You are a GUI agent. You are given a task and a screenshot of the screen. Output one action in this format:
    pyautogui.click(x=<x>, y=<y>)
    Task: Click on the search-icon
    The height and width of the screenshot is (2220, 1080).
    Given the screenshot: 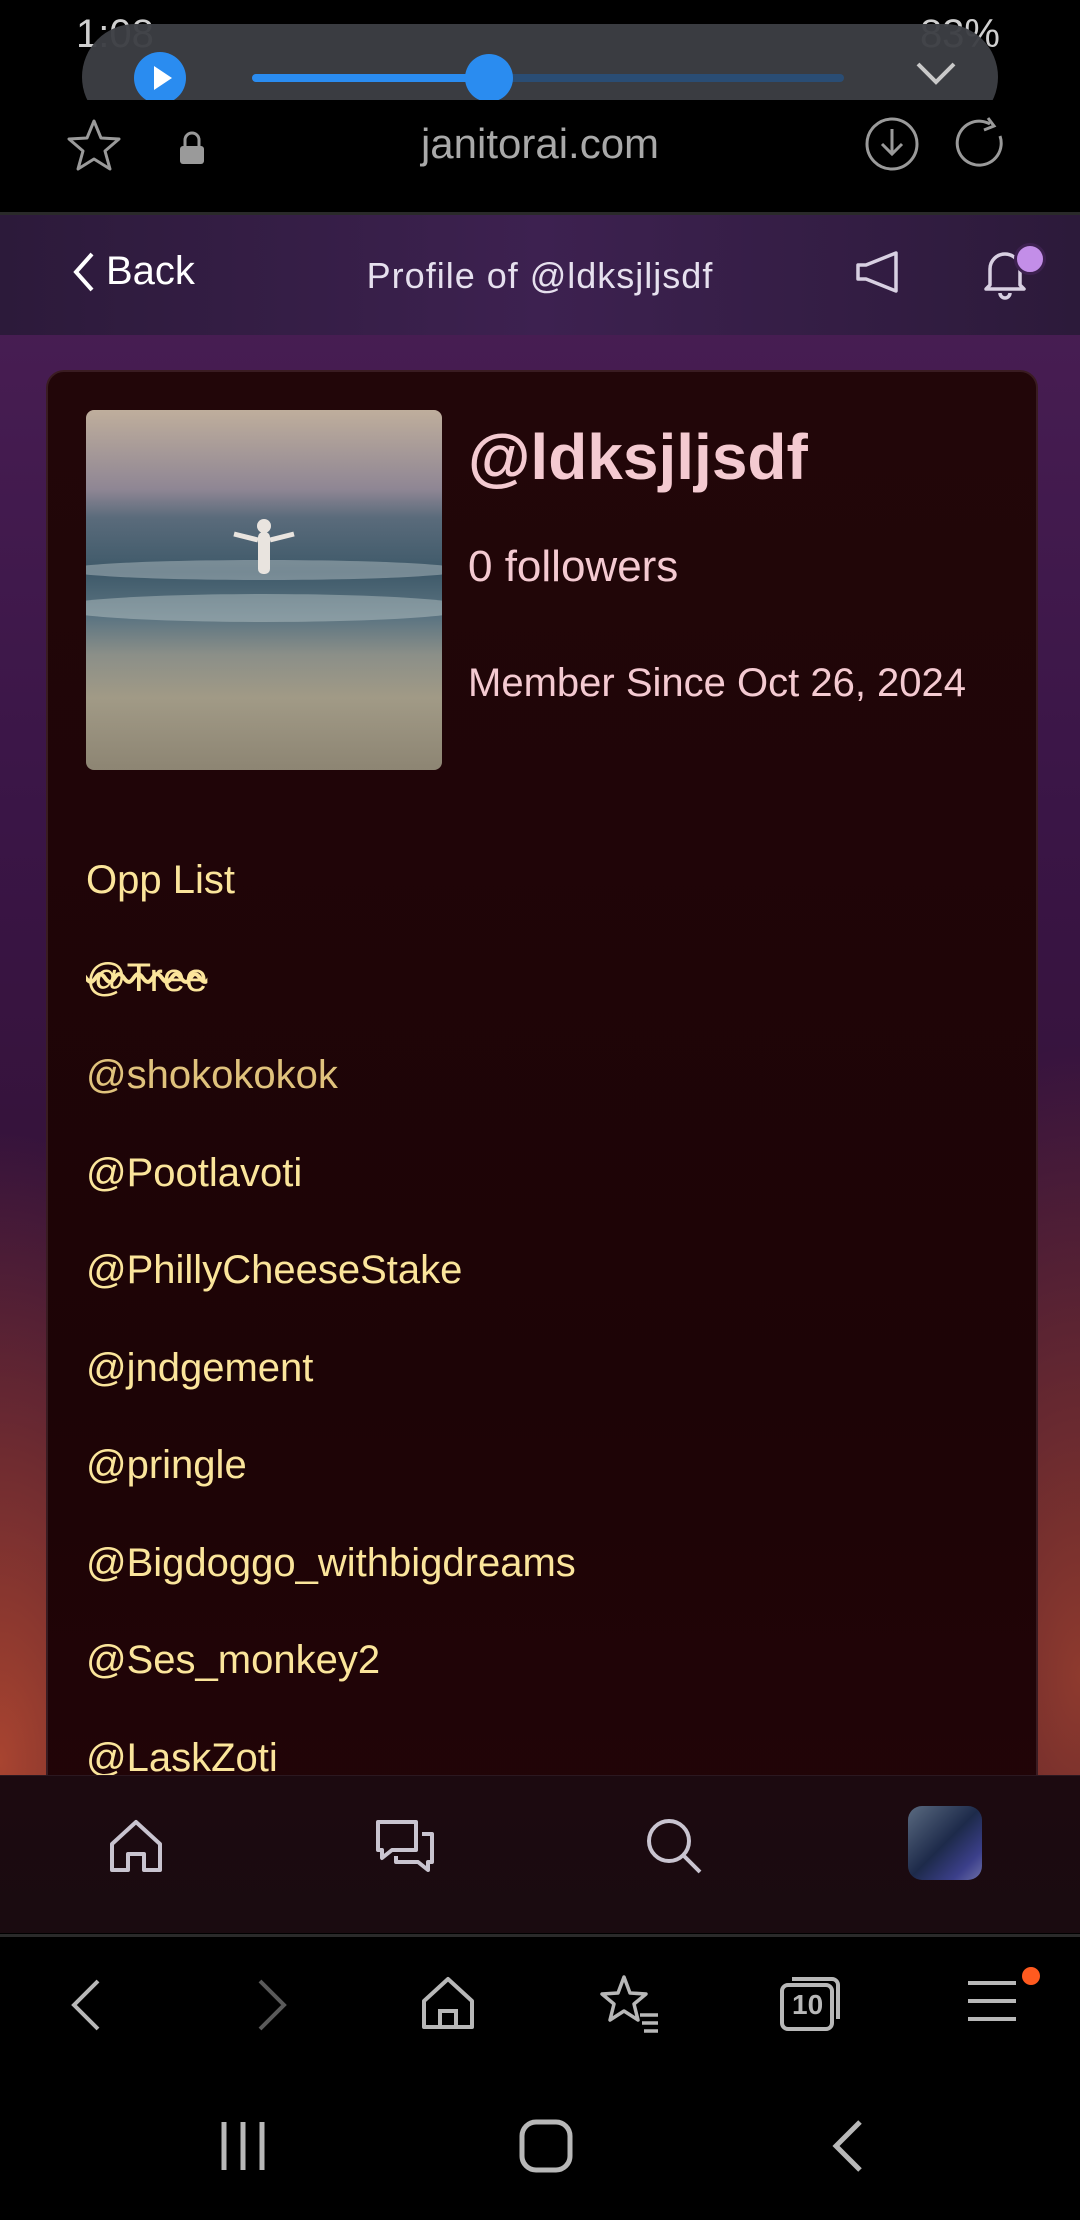 What is the action you would take?
    pyautogui.click(x=674, y=1848)
    